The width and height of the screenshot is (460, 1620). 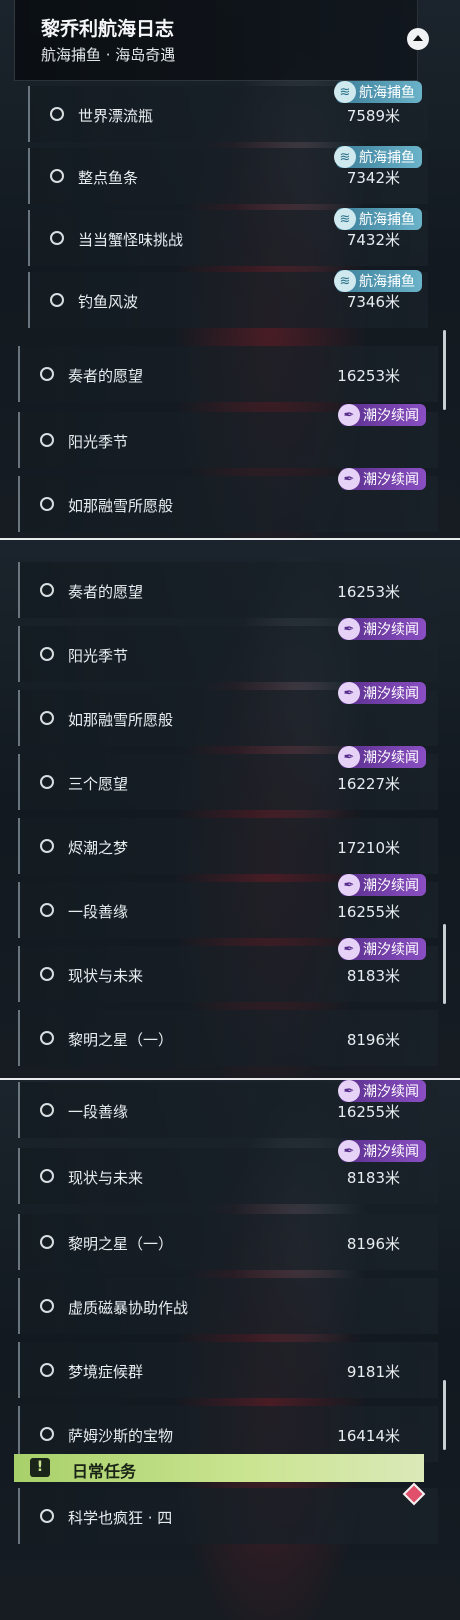 What do you see at coordinates (131, 240) in the screenshot?
I see `quest-name: 当当蟹怪味挑战` at bounding box center [131, 240].